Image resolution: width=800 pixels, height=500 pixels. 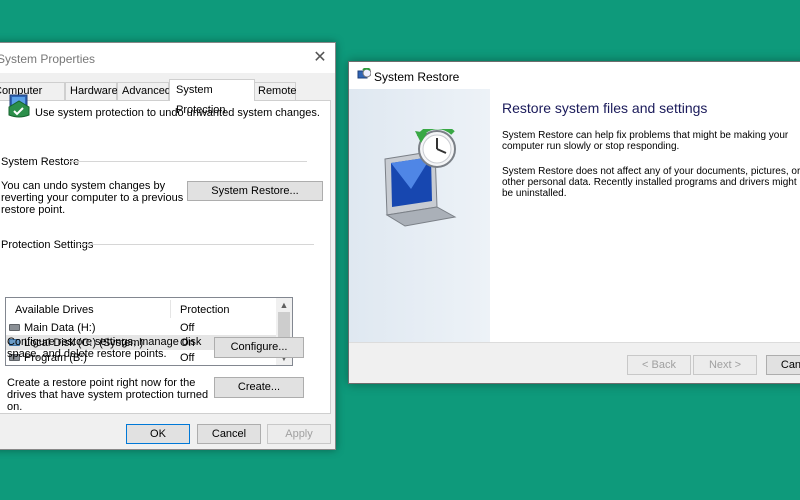 What do you see at coordinates (574, 362) in the screenshot?
I see `wizard-footer: < Back Next > Cancel` at bounding box center [574, 362].